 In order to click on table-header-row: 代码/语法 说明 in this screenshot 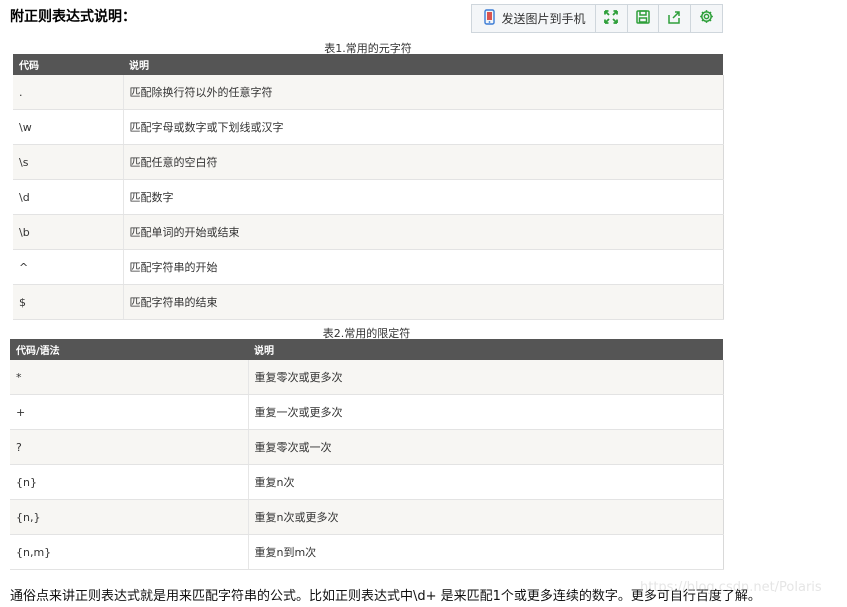, I will do `click(366, 349)`.